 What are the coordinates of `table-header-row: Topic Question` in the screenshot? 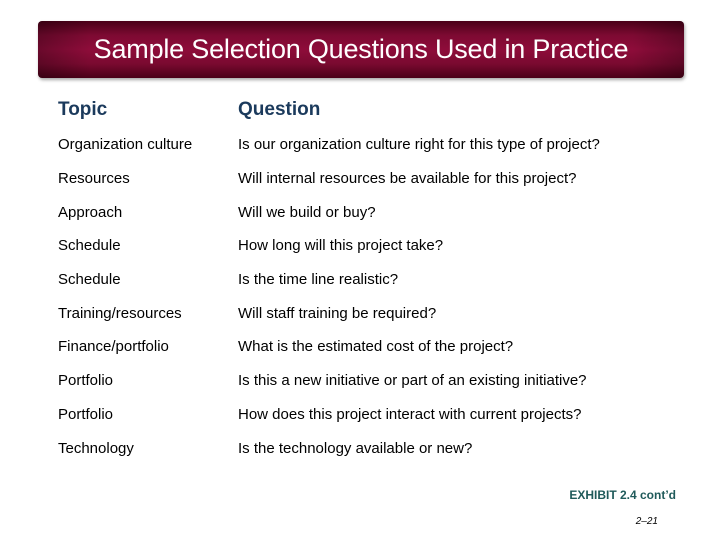 It's located at (378, 110).